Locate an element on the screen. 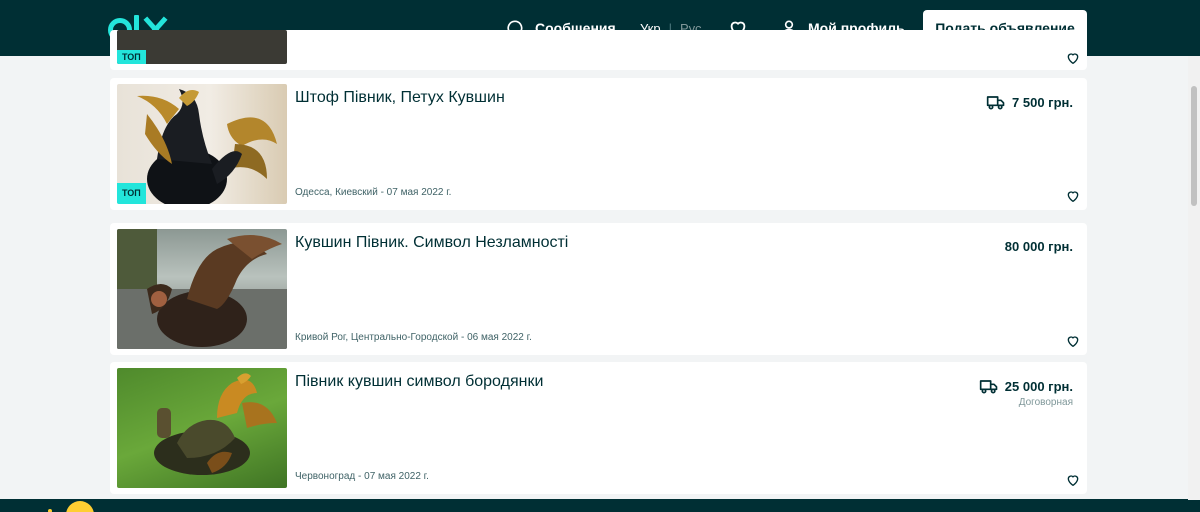 The height and width of the screenshot is (512, 1200). listing-title: Півник кувшин символ бородянки is located at coordinates (419, 382).